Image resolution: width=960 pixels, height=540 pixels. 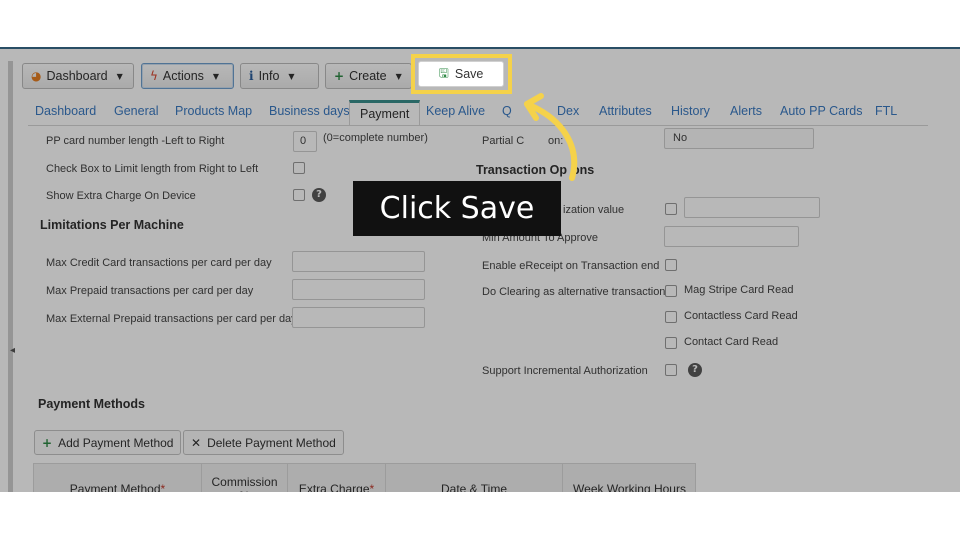 What do you see at coordinates (91, 404) in the screenshot?
I see `payment-methods-title: Payment Methods` at bounding box center [91, 404].